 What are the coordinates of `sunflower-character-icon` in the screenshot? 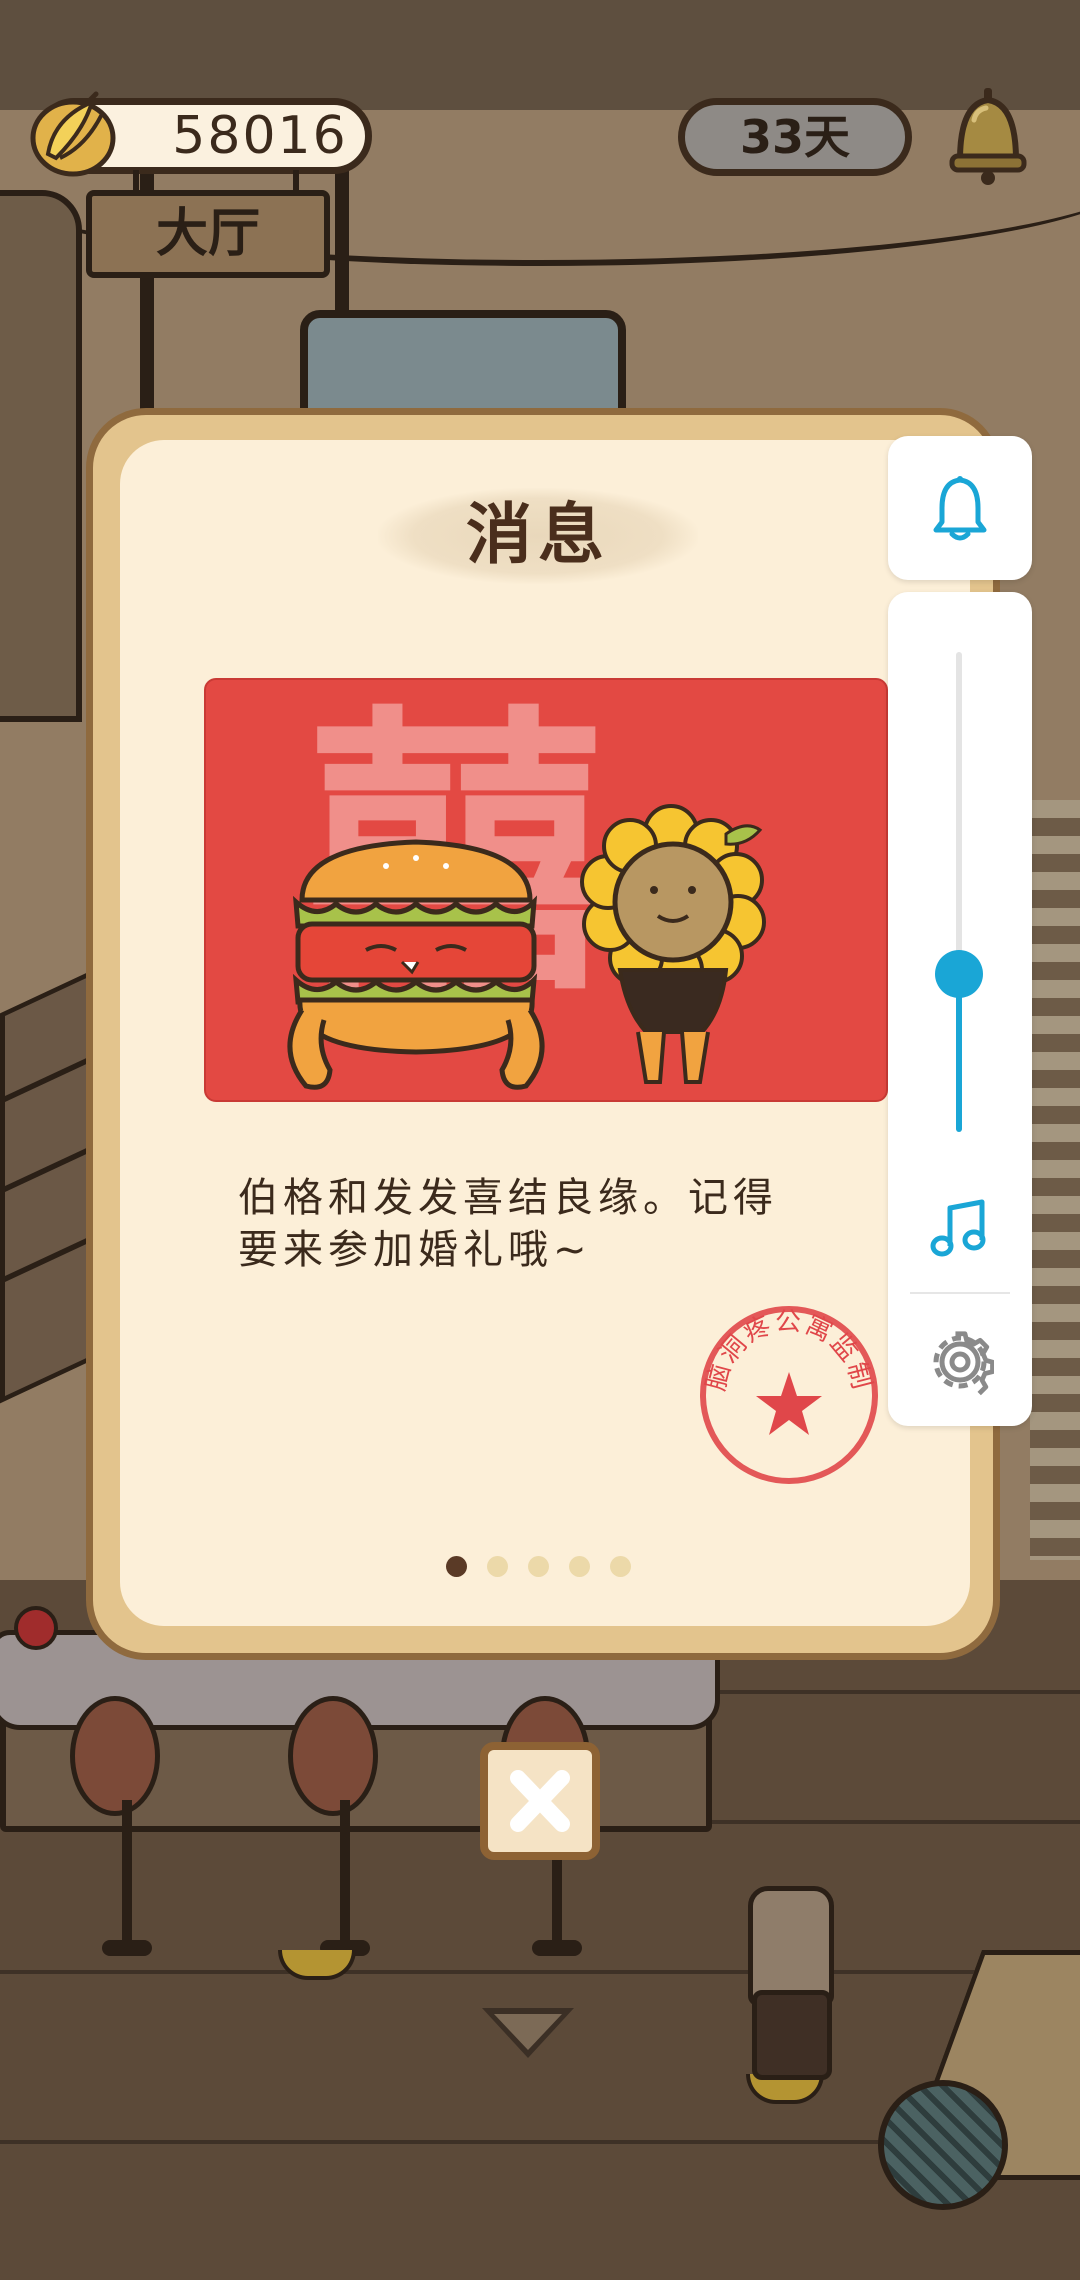 It's located at (673, 944).